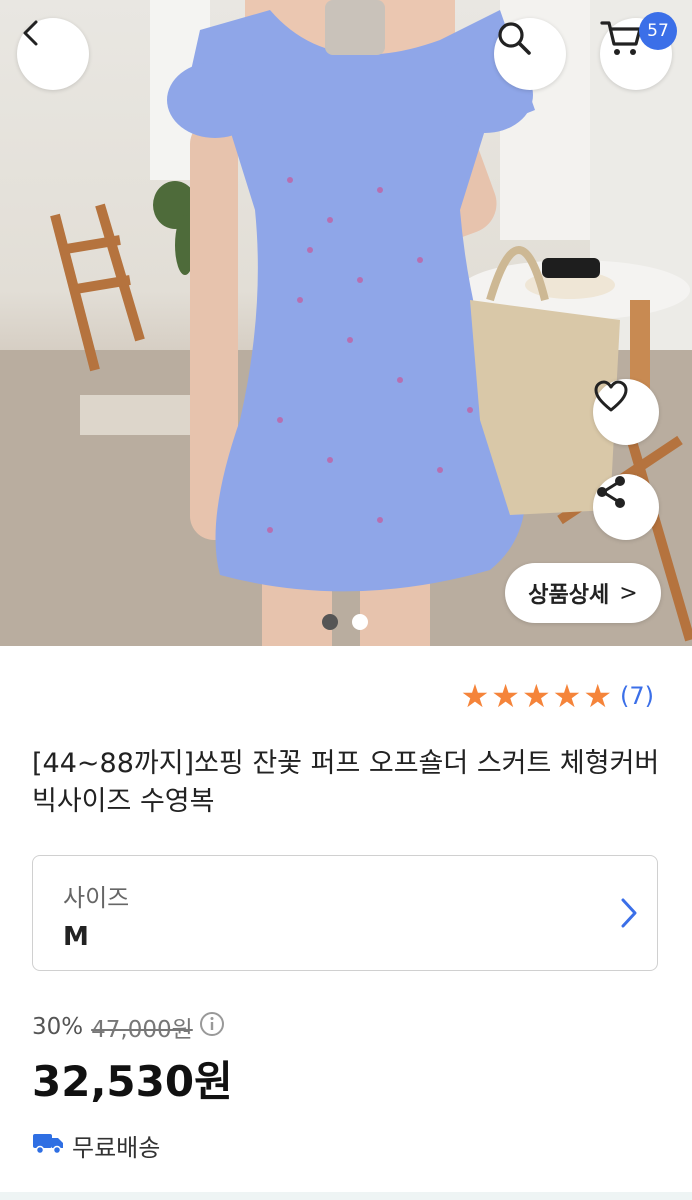 This screenshot has width=692, height=1200. I want to click on back-arrow-icon, so click(30, 33).